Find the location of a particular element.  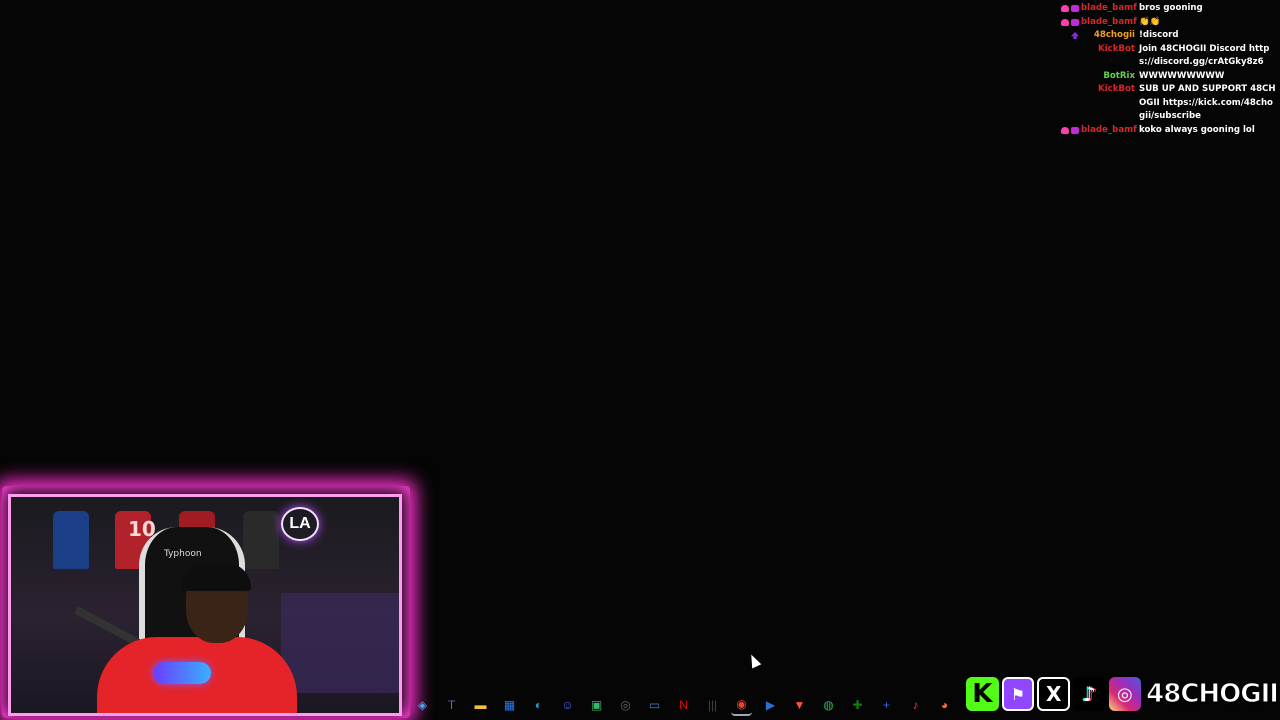

x-icon: X is located at coordinates (1054, 694).